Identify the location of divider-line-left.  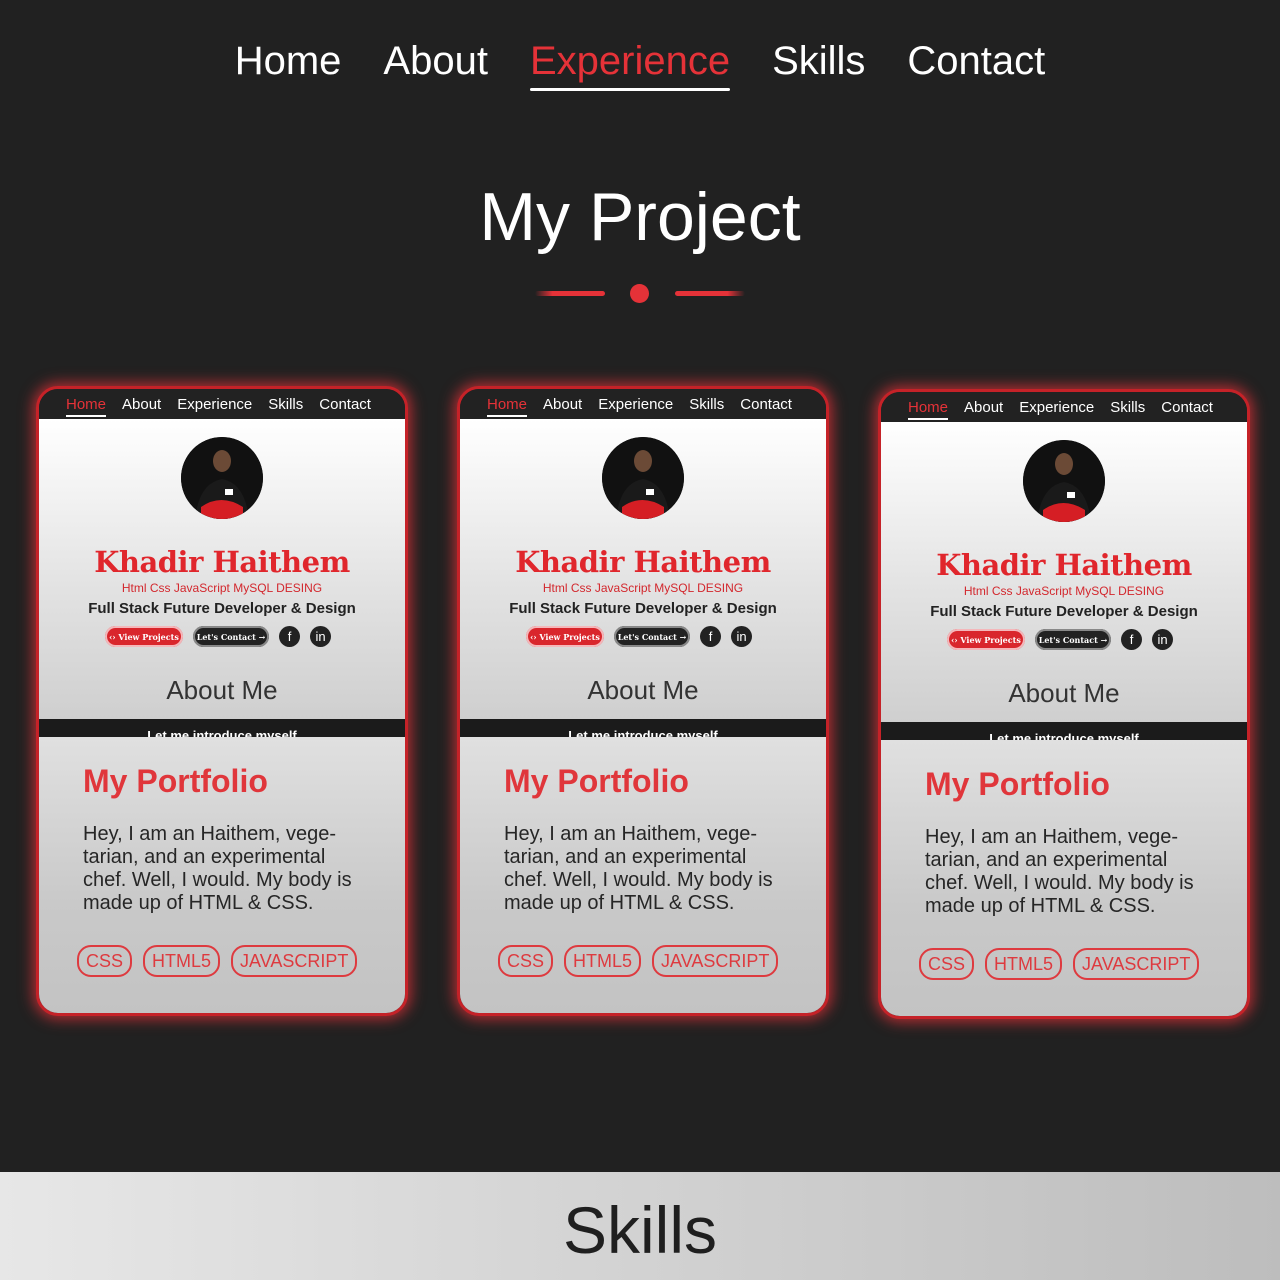
(570, 293).